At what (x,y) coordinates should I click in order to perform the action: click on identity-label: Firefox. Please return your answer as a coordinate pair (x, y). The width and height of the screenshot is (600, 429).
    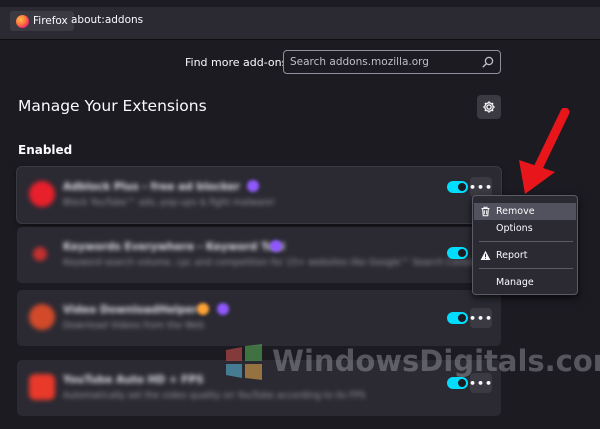
    Looking at the image, I should click on (50, 21).